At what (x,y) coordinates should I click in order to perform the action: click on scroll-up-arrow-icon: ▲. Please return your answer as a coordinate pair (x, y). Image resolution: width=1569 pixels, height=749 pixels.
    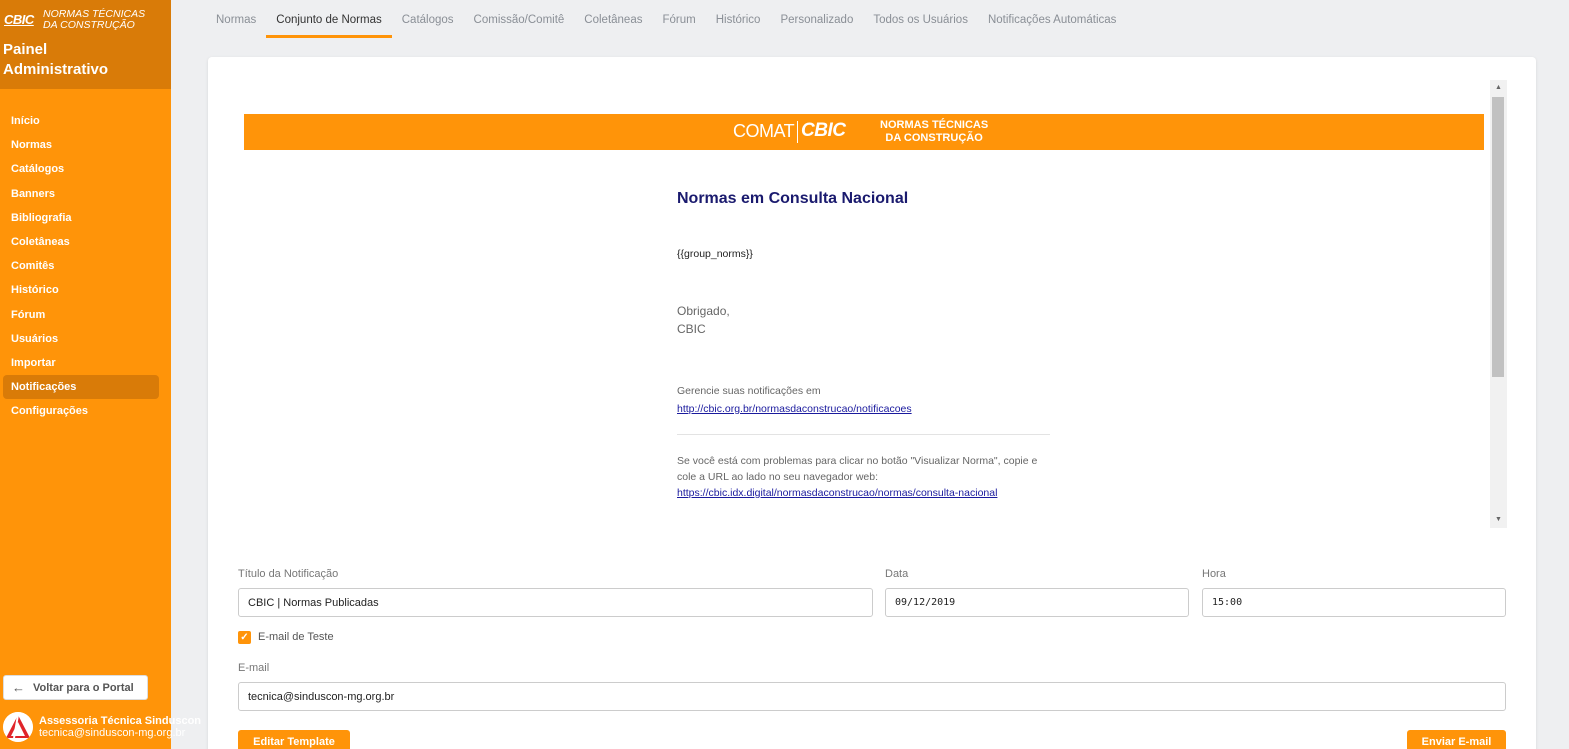
    Looking at the image, I should click on (1498, 88).